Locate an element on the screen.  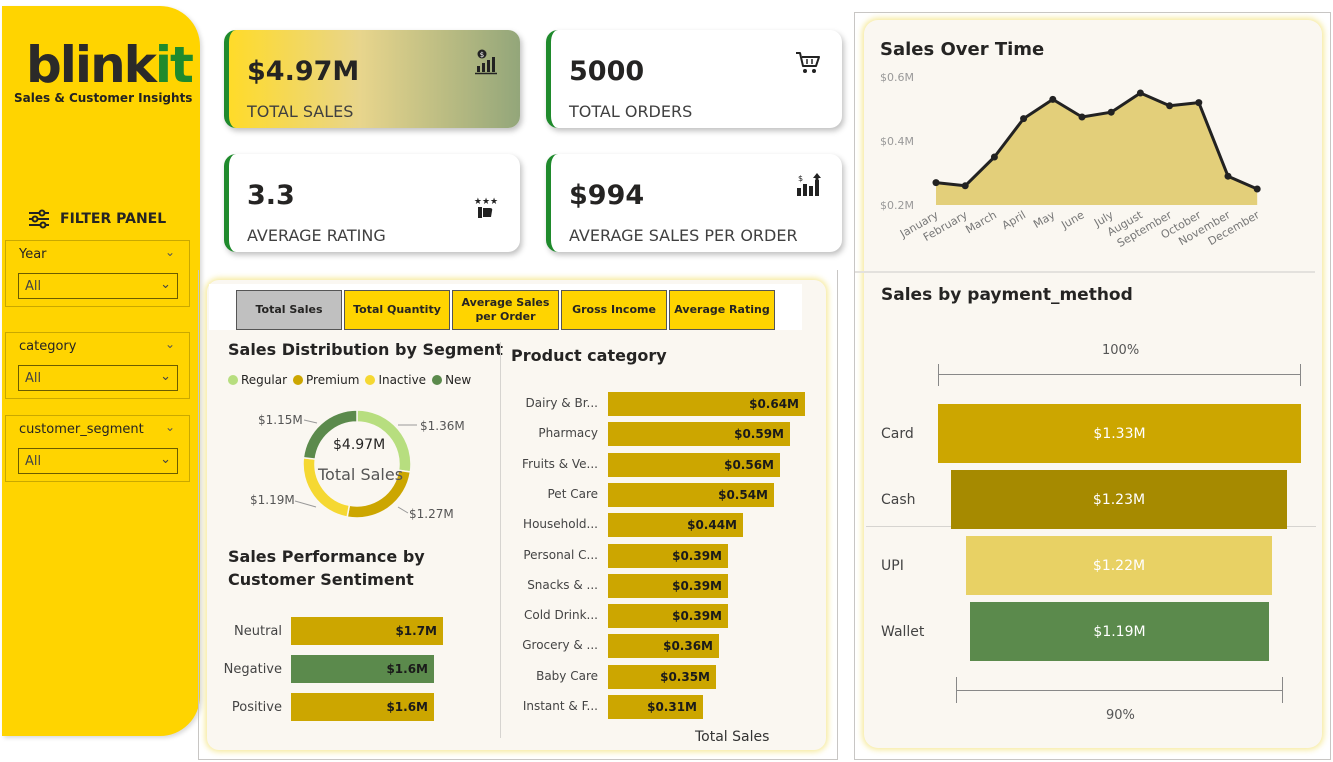
kpi-label: AVERAGE SALES PER ORDER is located at coordinates (683, 235).